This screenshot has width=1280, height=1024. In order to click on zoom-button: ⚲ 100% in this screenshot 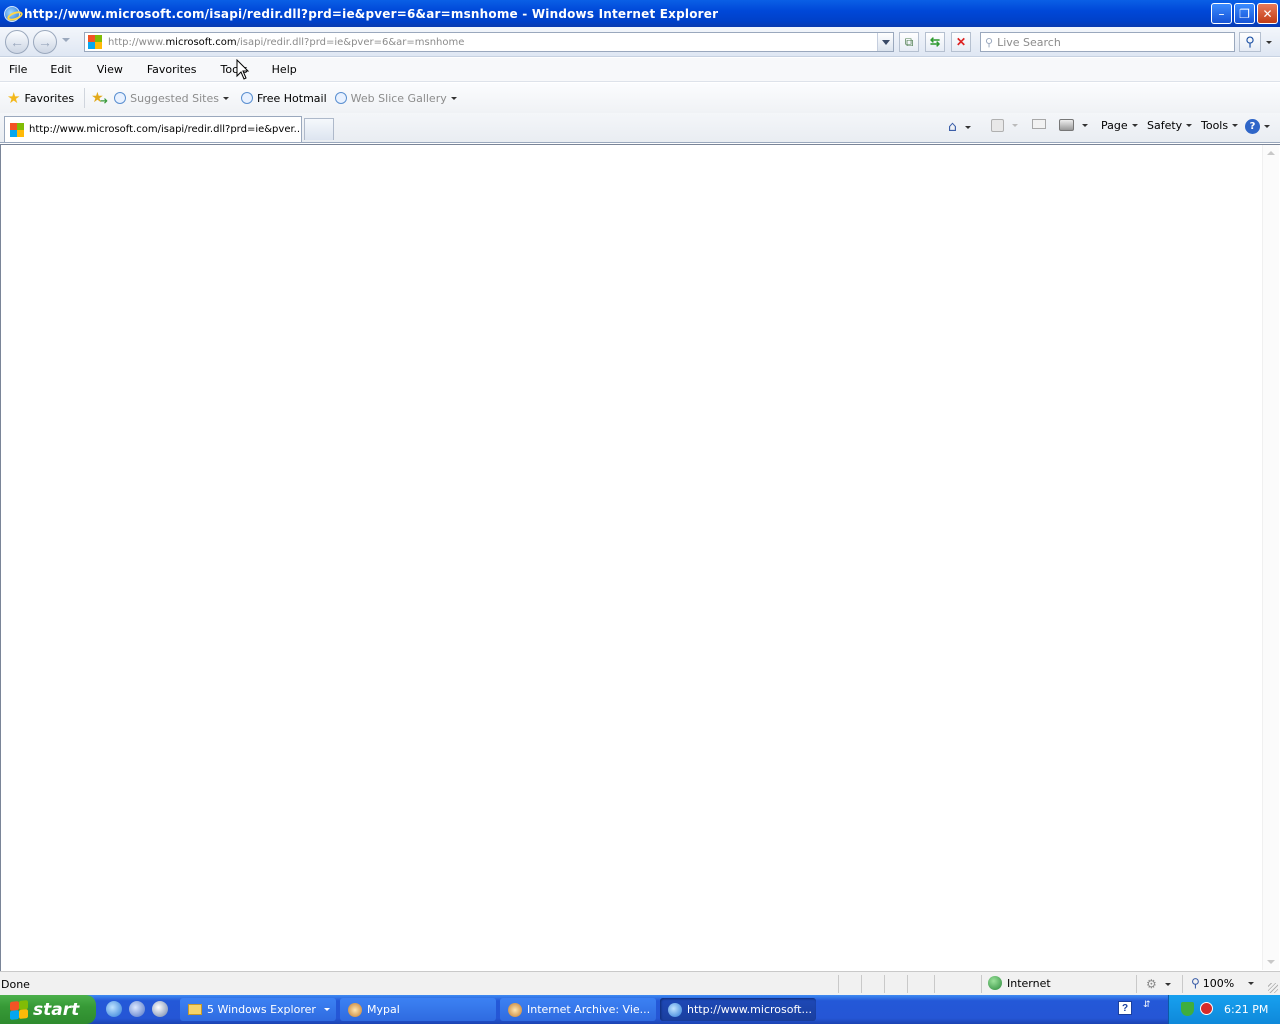, I will do `click(1223, 983)`.